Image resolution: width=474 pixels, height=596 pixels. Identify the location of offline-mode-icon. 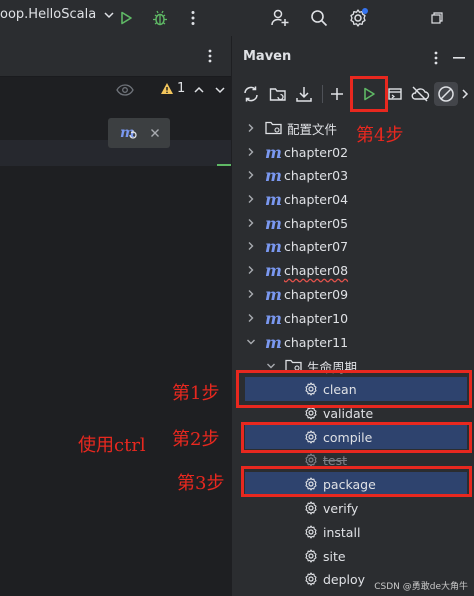
(420, 94).